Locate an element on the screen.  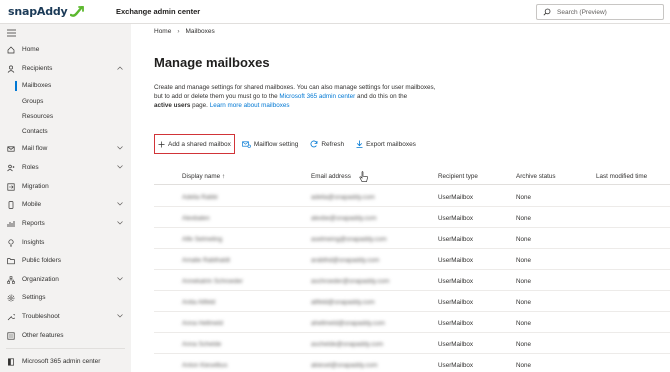
breadcrumb-home: Home is located at coordinates (162, 31).